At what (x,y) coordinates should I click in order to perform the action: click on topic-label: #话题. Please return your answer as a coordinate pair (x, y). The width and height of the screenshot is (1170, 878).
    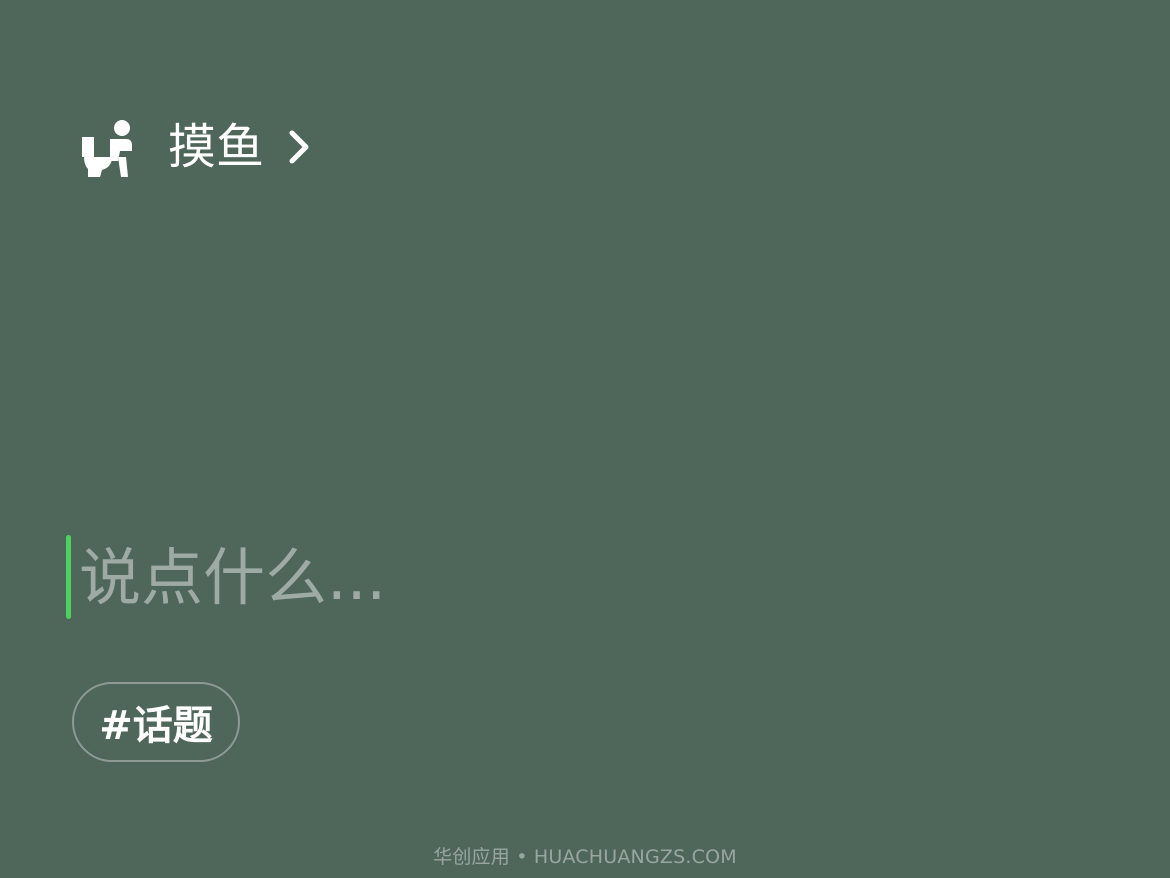
    Looking at the image, I should click on (156, 726).